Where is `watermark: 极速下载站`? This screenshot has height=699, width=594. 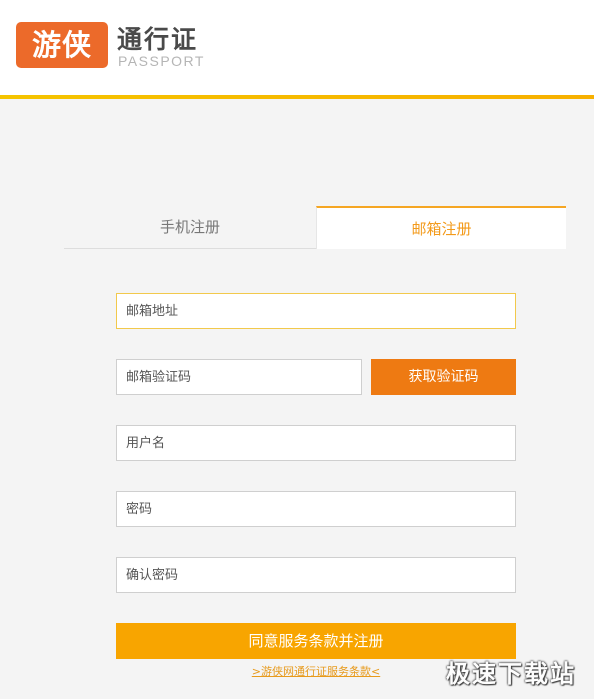
watermark: 极速下载站 is located at coordinates (511, 674).